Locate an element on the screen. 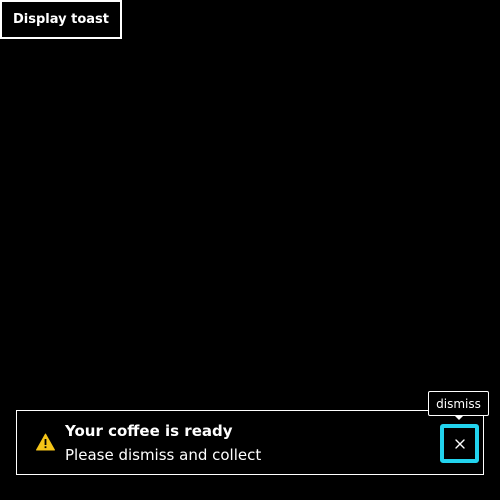 This screenshot has width=500, height=500. dismiss-tooltip: dismiss is located at coordinates (458, 403).